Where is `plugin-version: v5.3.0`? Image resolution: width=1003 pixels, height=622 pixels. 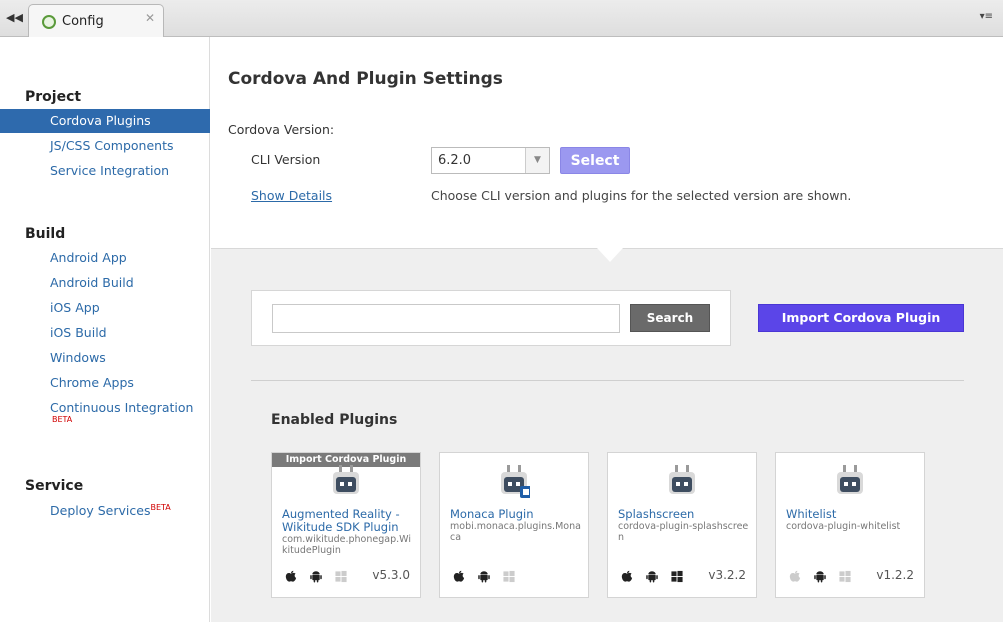
plugin-version: v5.3.0 is located at coordinates (391, 575).